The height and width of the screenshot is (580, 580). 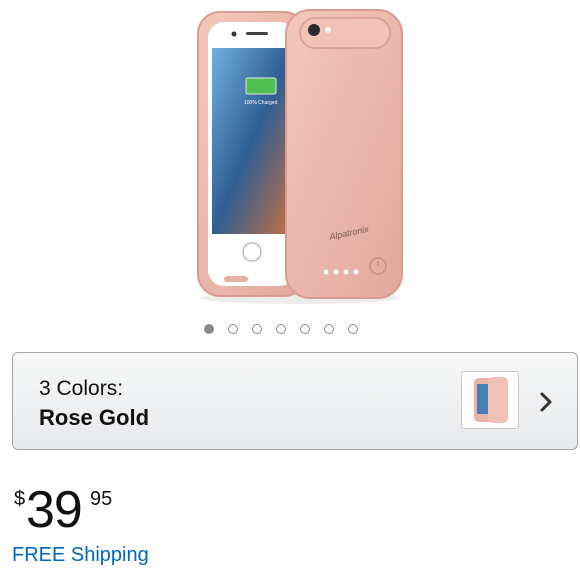 What do you see at coordinates (490, 400) in the screenshot?
I see `color-thumbnail` at bounding box center [490, 400].